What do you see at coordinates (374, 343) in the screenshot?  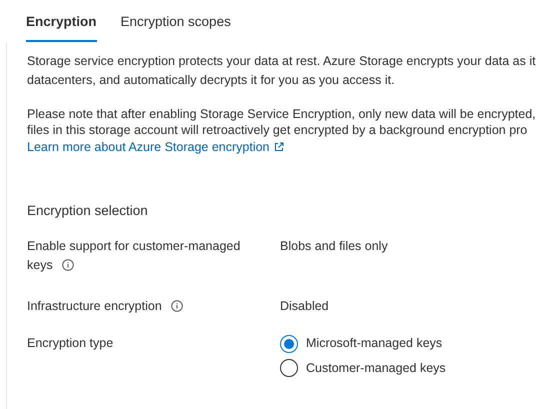 I see `radio-label: Microsoft-managed keys` at bounding box center [374, 343].